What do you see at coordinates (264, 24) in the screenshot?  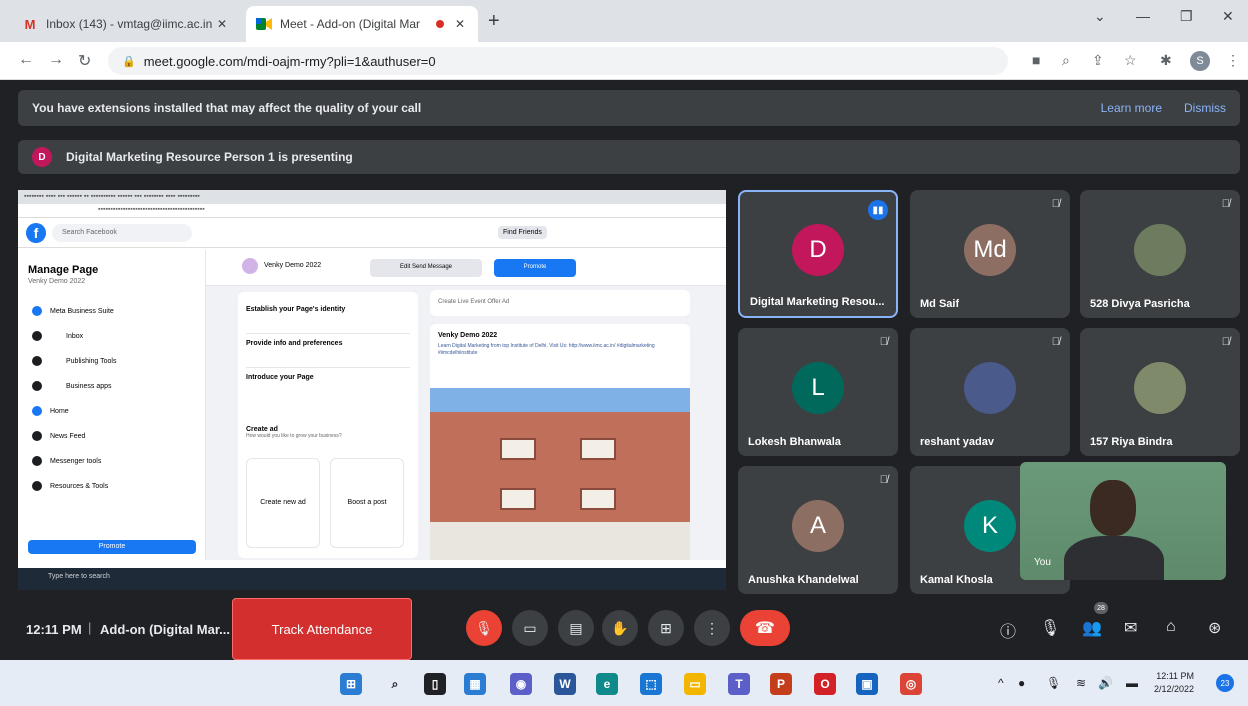 I see `meet-icon` at bounding box center [264, 24].